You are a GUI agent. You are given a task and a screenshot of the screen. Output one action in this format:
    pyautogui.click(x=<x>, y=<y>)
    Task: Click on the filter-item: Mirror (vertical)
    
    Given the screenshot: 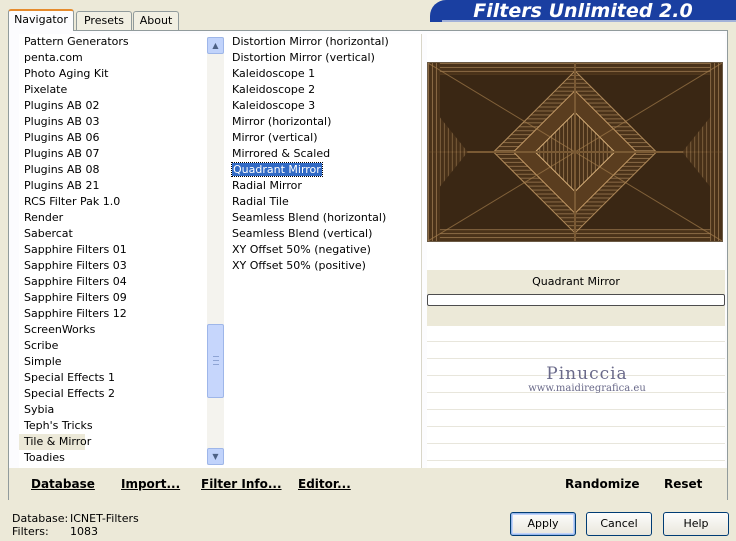 What is the action you would take?
    pyautogui.click(x=322, y=138)
    